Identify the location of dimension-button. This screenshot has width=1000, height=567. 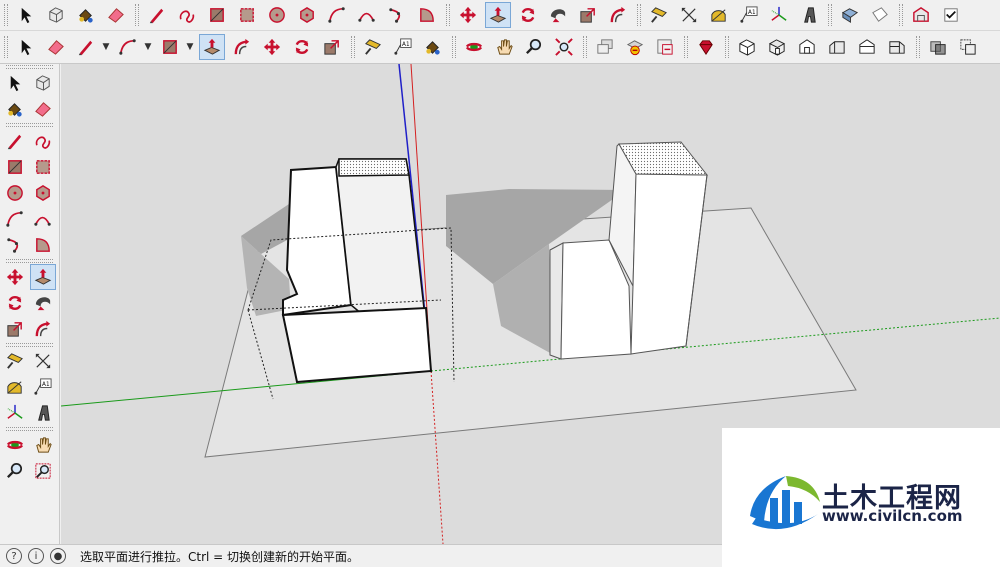
(43, 361).